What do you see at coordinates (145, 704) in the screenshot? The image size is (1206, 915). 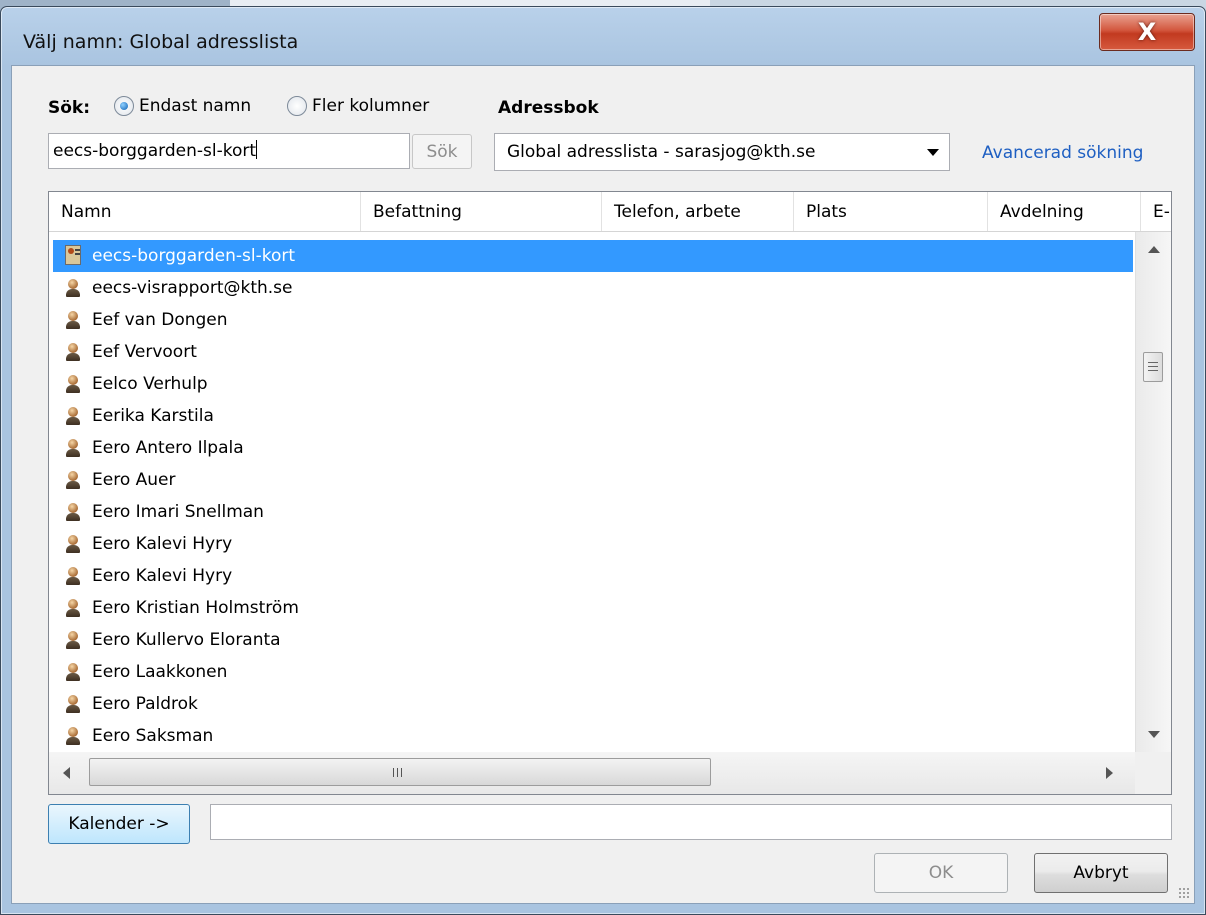 I see `list-item-name: Eero Paldrok` at bounding box center [145, 704].